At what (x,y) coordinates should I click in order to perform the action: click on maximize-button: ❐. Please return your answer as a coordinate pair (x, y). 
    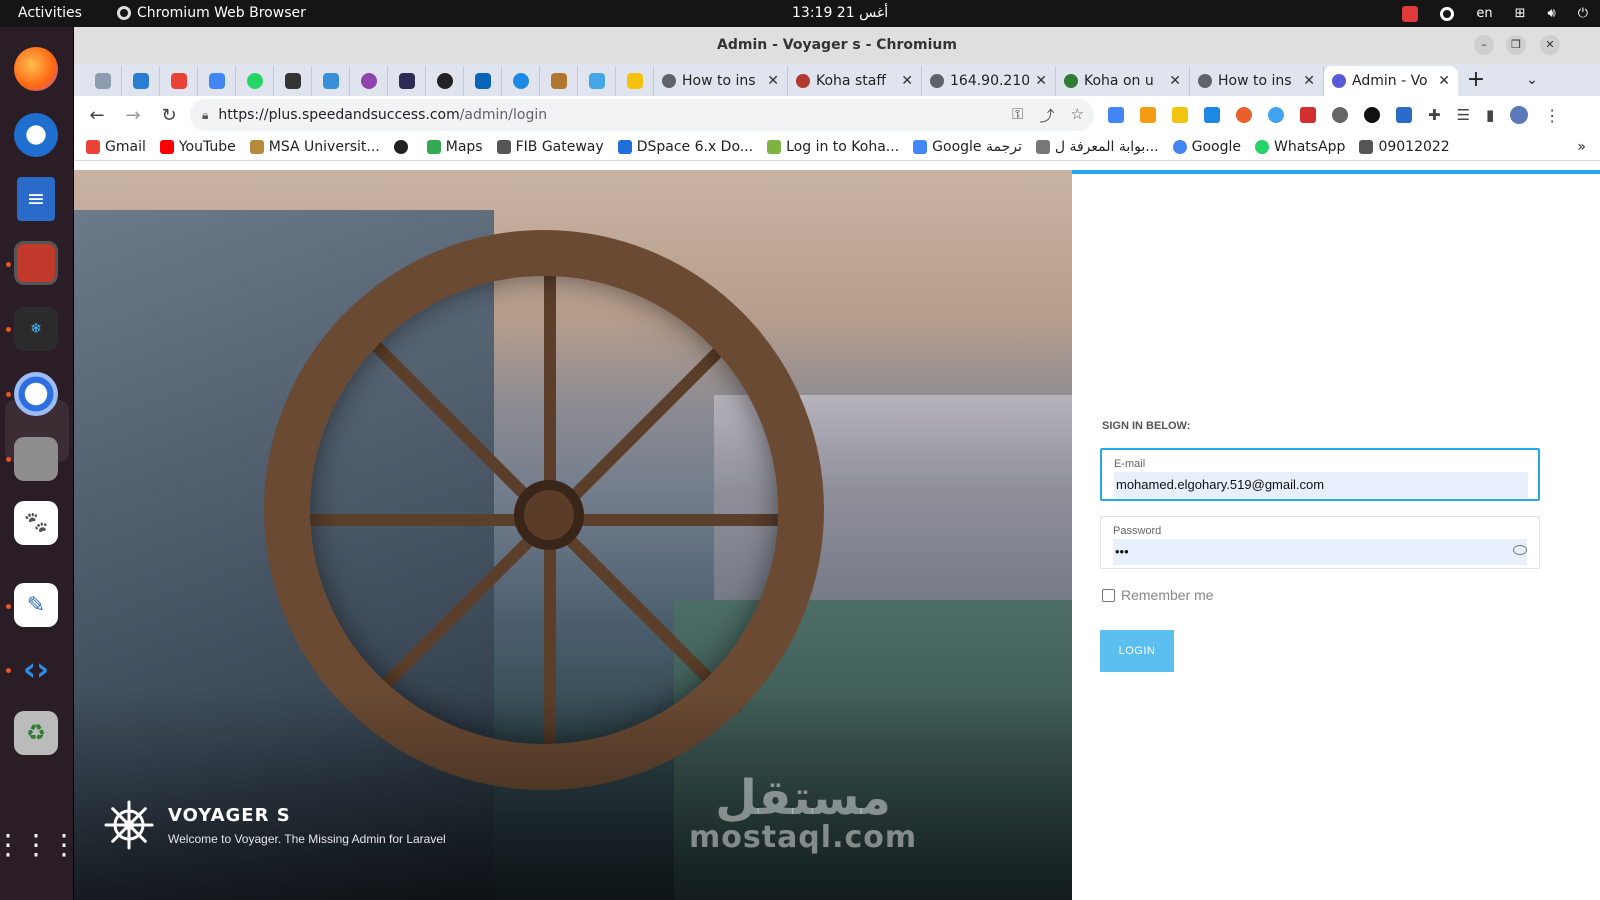
    Looking at the image, I should click on (1516, 45).